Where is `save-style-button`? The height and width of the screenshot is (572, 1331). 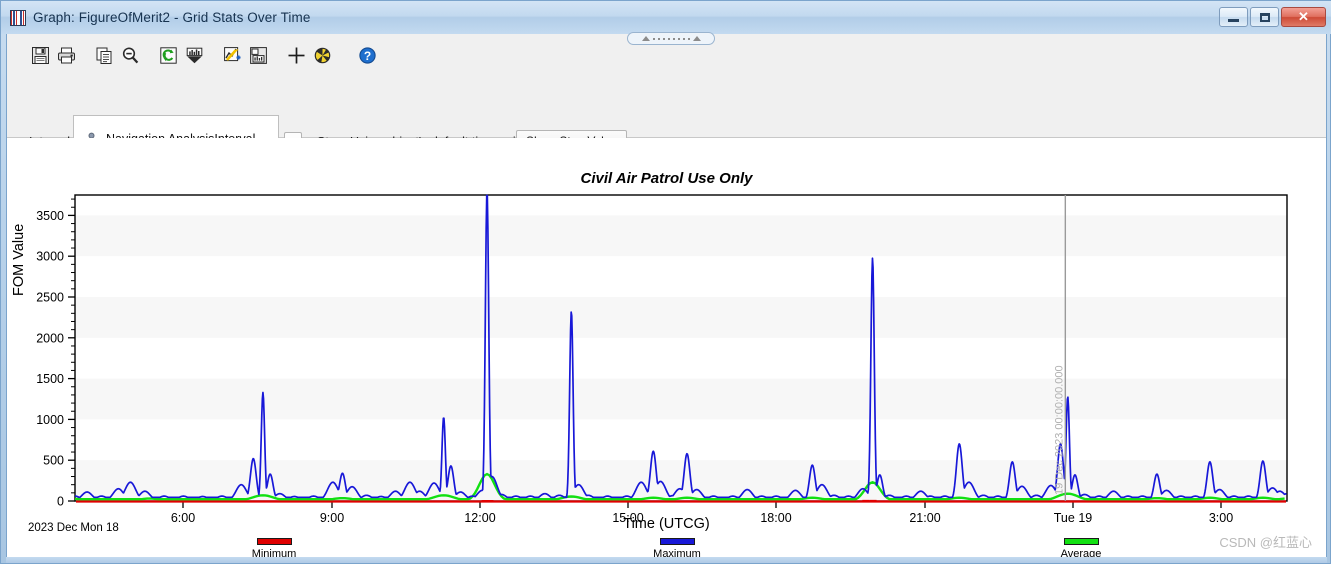
save-style-button is located at coordinates (258, 55).